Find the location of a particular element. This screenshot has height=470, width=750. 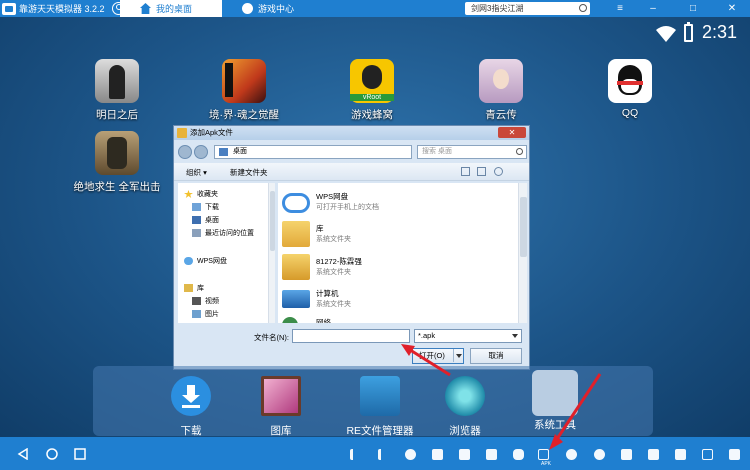

more-options-icon is located at coordinates (734, 454).